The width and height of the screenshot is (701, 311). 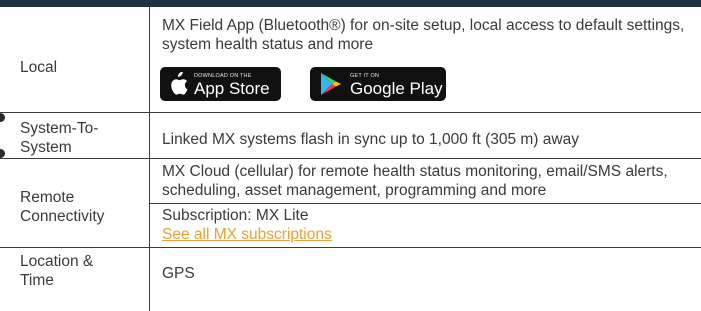 I want to click on google-play-icon, so click(x=331, y=84).